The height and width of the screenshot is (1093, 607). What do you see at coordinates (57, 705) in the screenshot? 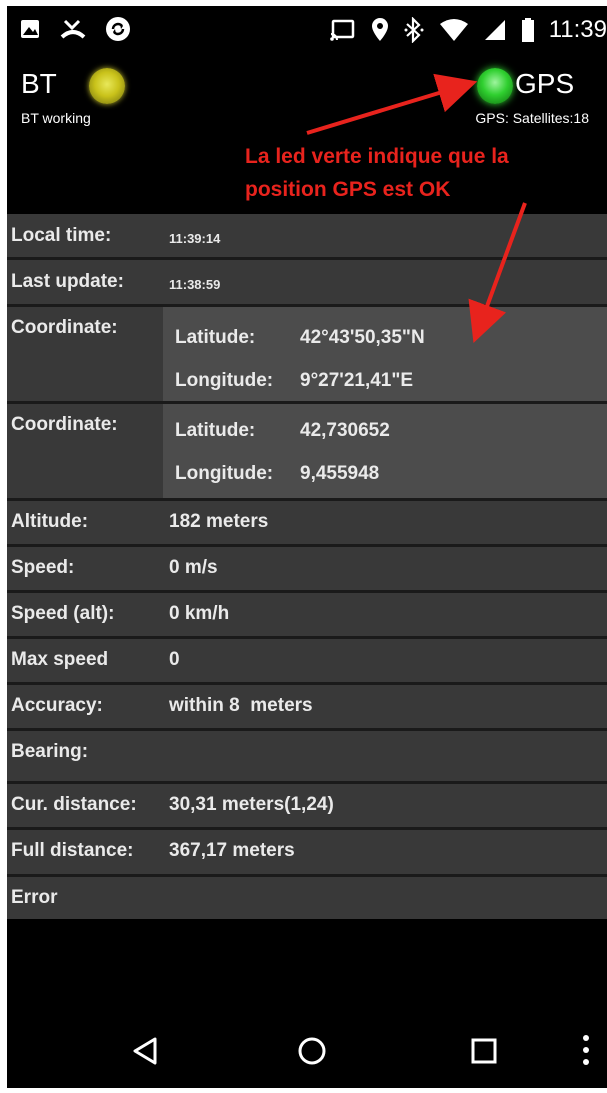
I see `accuracy-label: Accuracy:` at bounding box center [57, 705].